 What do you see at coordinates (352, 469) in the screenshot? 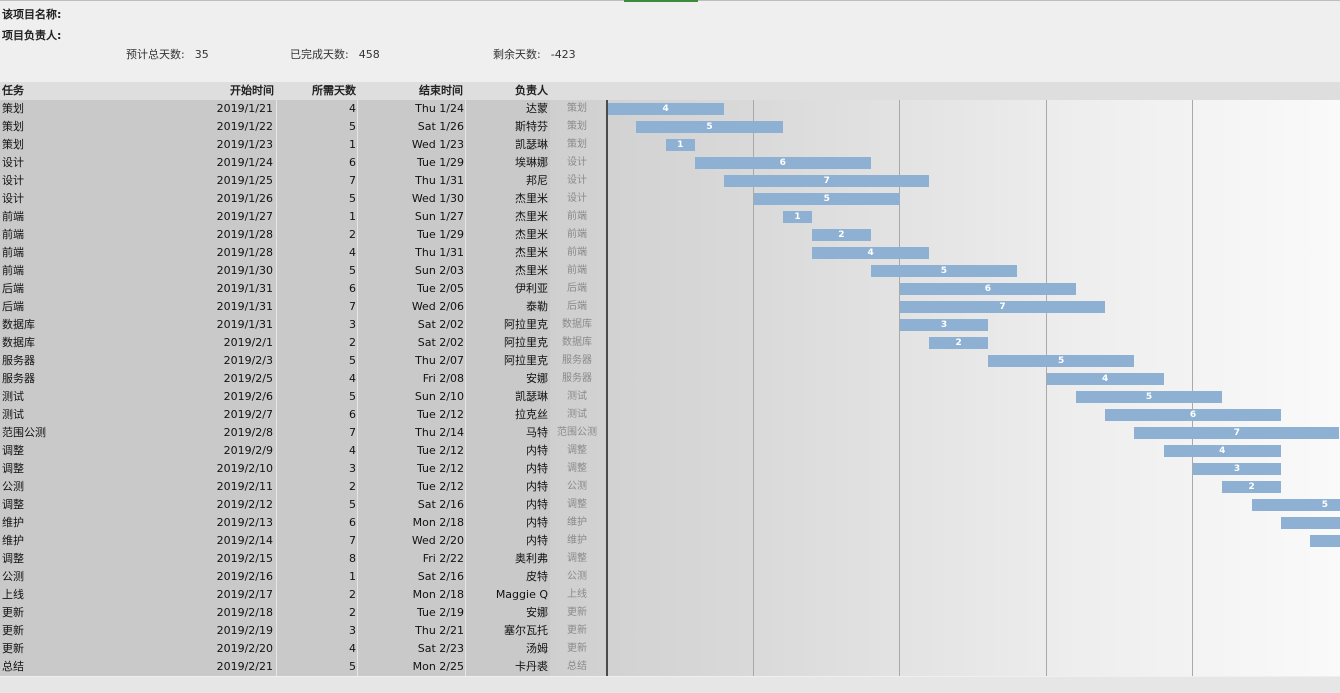
I see `duration-cell: 3` at bounding box center [352, 469].